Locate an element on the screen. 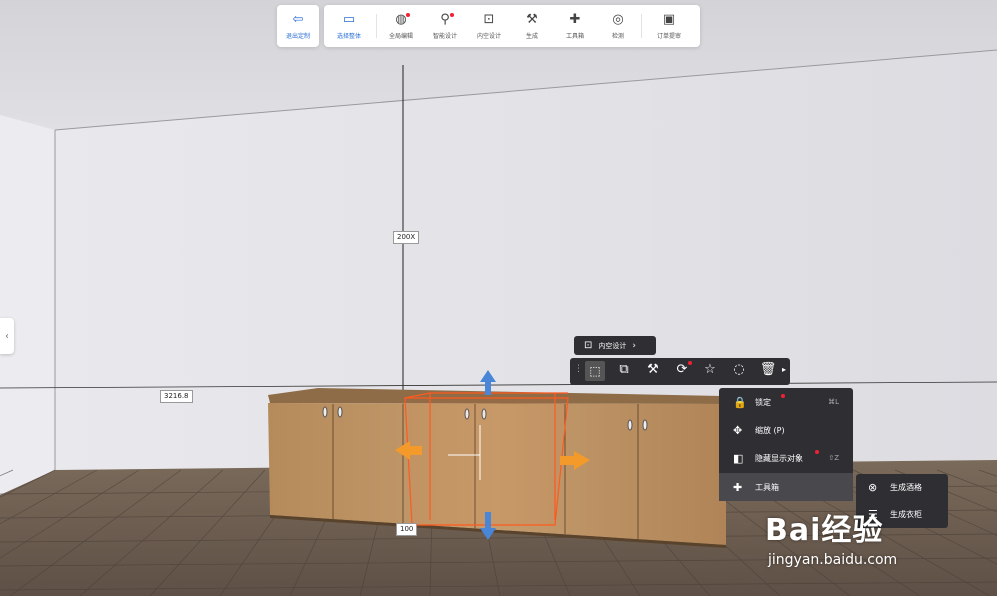 Image resolution: width=997 pixels, height=596 pixels. exit-custom-button: ⇦ 退出定制 is located at coordinates (298, 26).